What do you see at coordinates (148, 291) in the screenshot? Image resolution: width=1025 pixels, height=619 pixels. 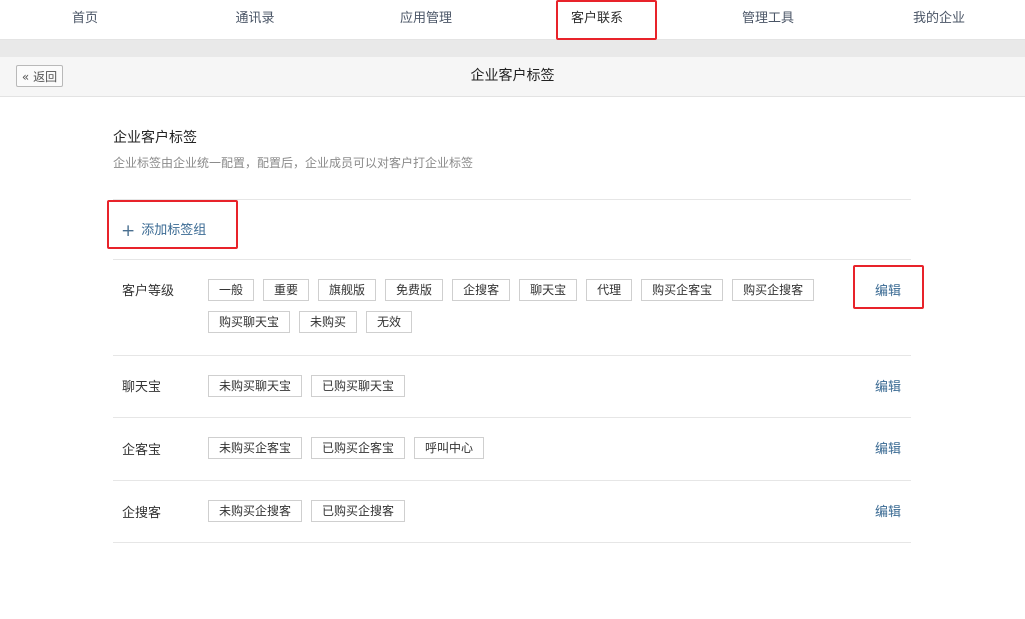 I see `tag-group-name: 客户等级` at bounding box center [148, 291].